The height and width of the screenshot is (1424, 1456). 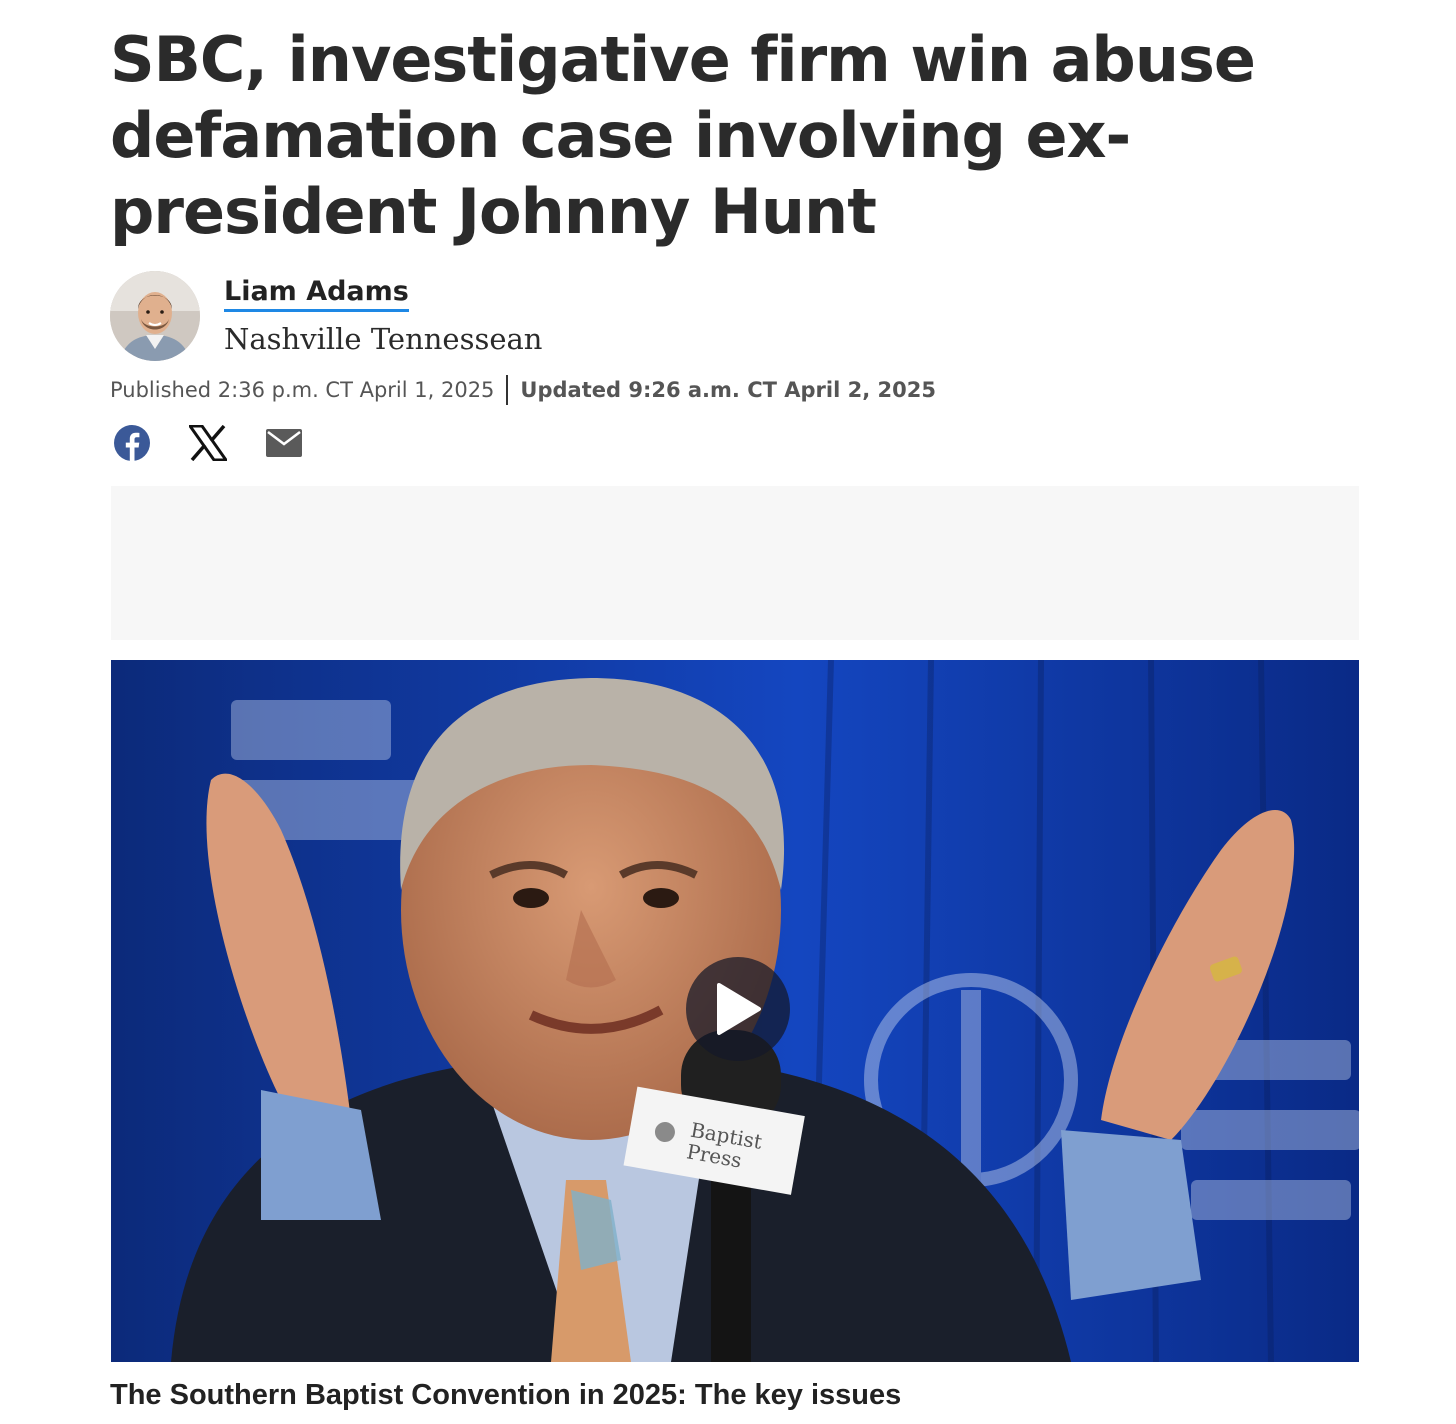 I want to click on x-icon, so click(x=208, y=443).